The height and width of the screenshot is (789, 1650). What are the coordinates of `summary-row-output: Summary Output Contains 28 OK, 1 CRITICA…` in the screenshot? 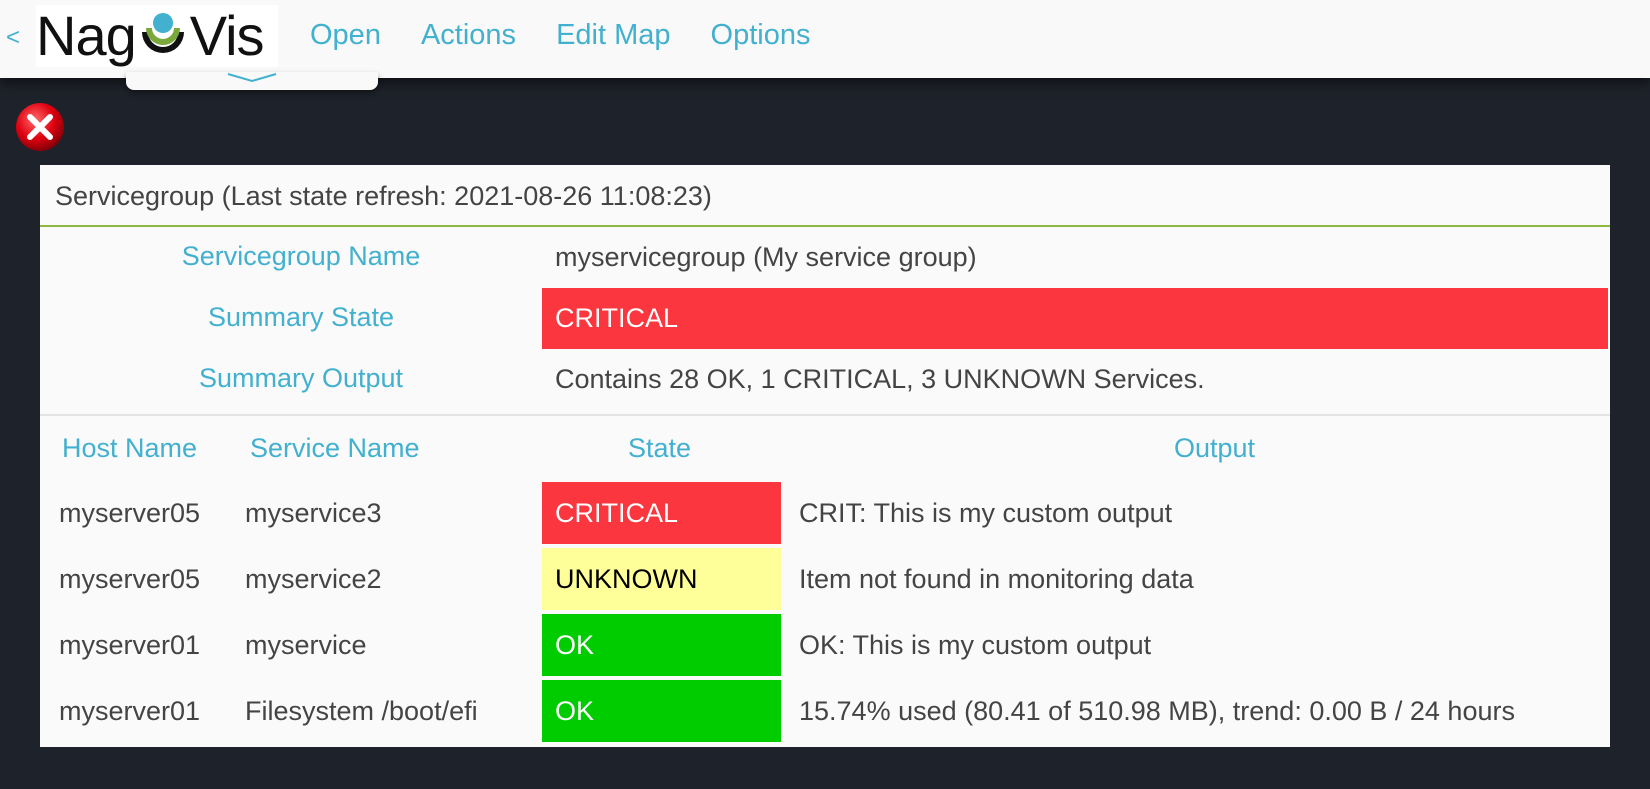 It's located at (825, 379).